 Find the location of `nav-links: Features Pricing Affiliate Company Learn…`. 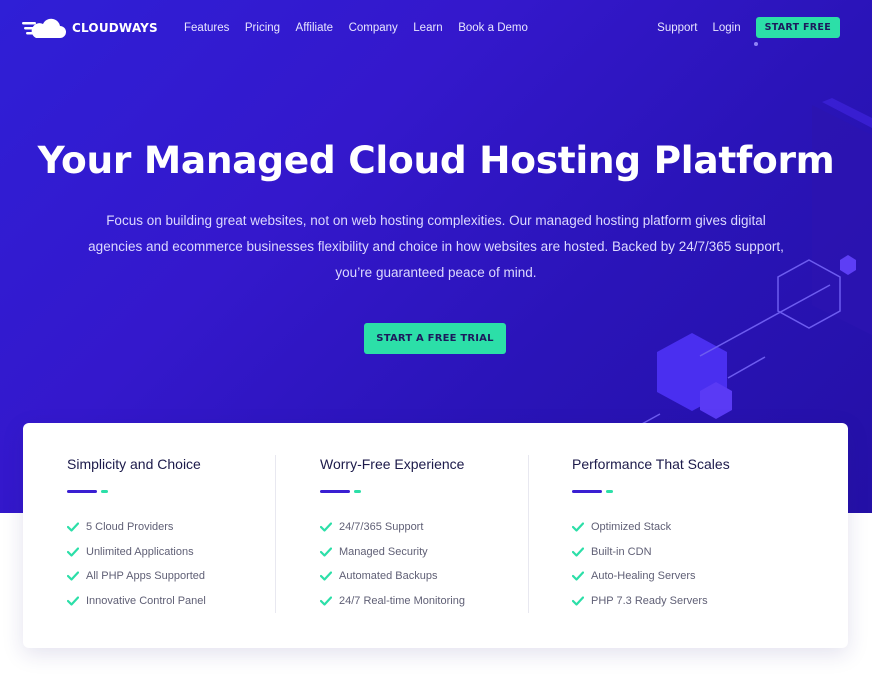

nav-links: Features Pricing Affiliate Company Learn… is located at coordinates (363, 28).